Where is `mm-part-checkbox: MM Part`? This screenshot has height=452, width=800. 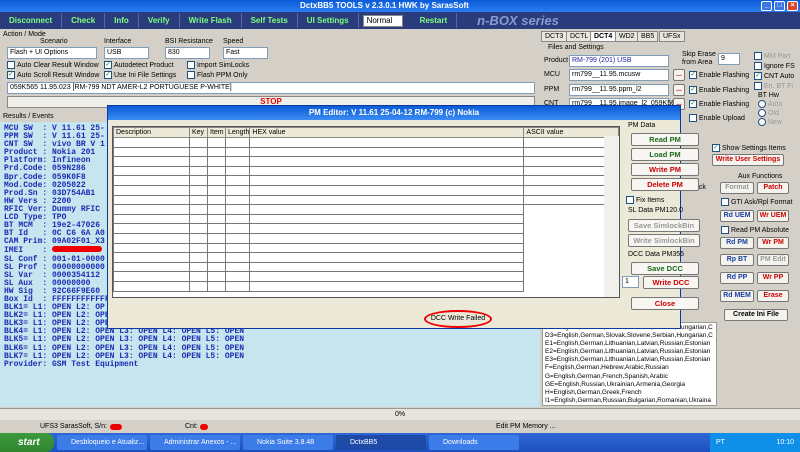
mm-part-checkbox: MM Part is located at coordinates (772, 56).